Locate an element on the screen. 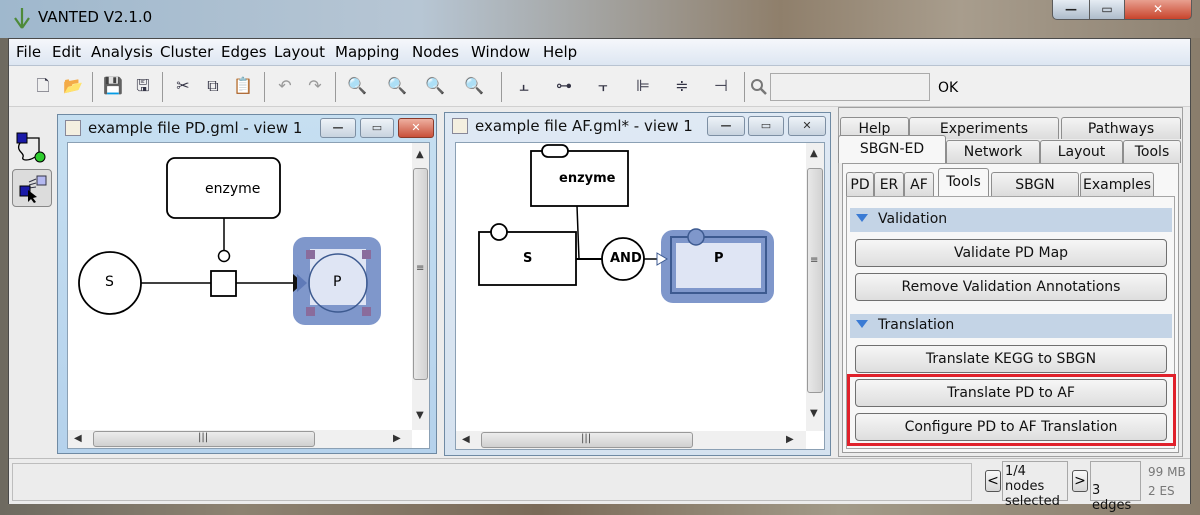  remove-validation-annotations-button: Remove Validation Annotations is located at coordinates (1011, 287).